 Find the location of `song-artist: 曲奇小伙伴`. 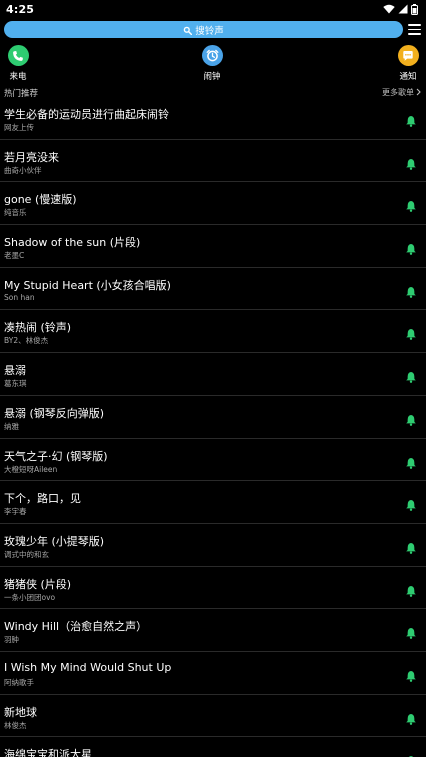

song-artist: 曲奇小伙伴 is located at coordinates (23, 170).